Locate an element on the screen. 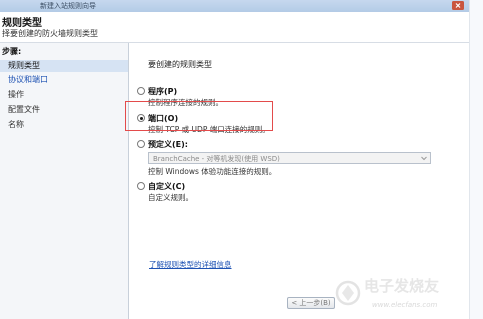  port-option-highlight is located at coordinates (199, 116).